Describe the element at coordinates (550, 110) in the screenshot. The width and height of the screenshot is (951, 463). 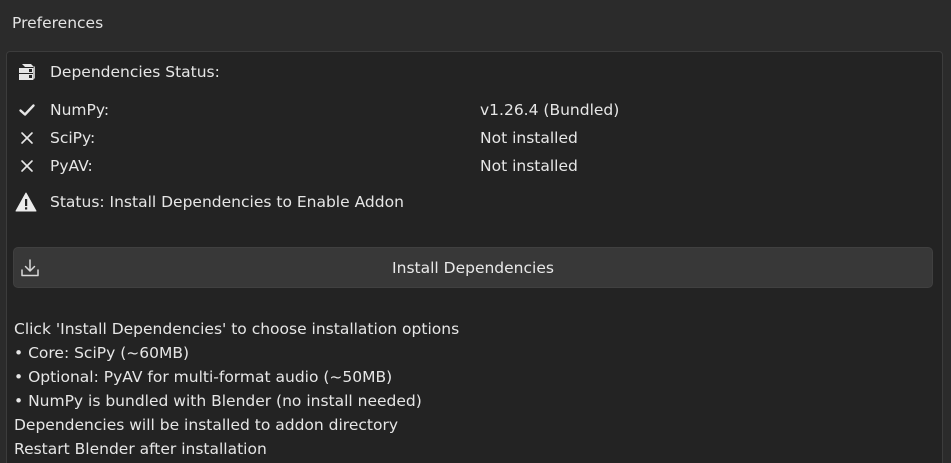
I see `dependency-status-numpy: v1.26.4 (Bundled)` at that location.